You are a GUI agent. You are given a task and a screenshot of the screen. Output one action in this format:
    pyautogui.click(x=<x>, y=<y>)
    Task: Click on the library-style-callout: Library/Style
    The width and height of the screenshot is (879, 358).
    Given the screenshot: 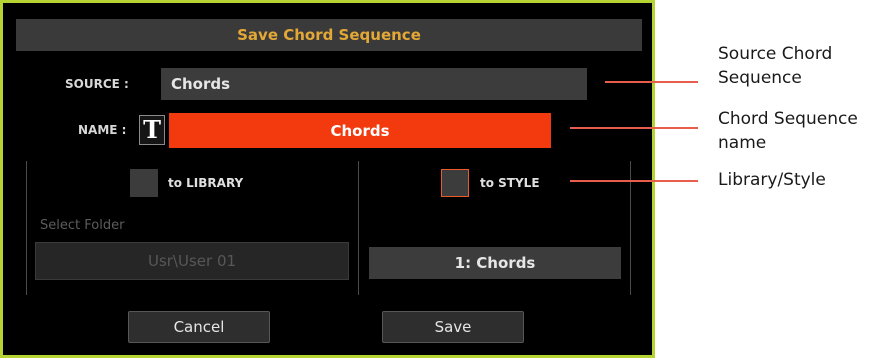 What is the action you would take?
    pyautogui.click(x=798, y=180)
    